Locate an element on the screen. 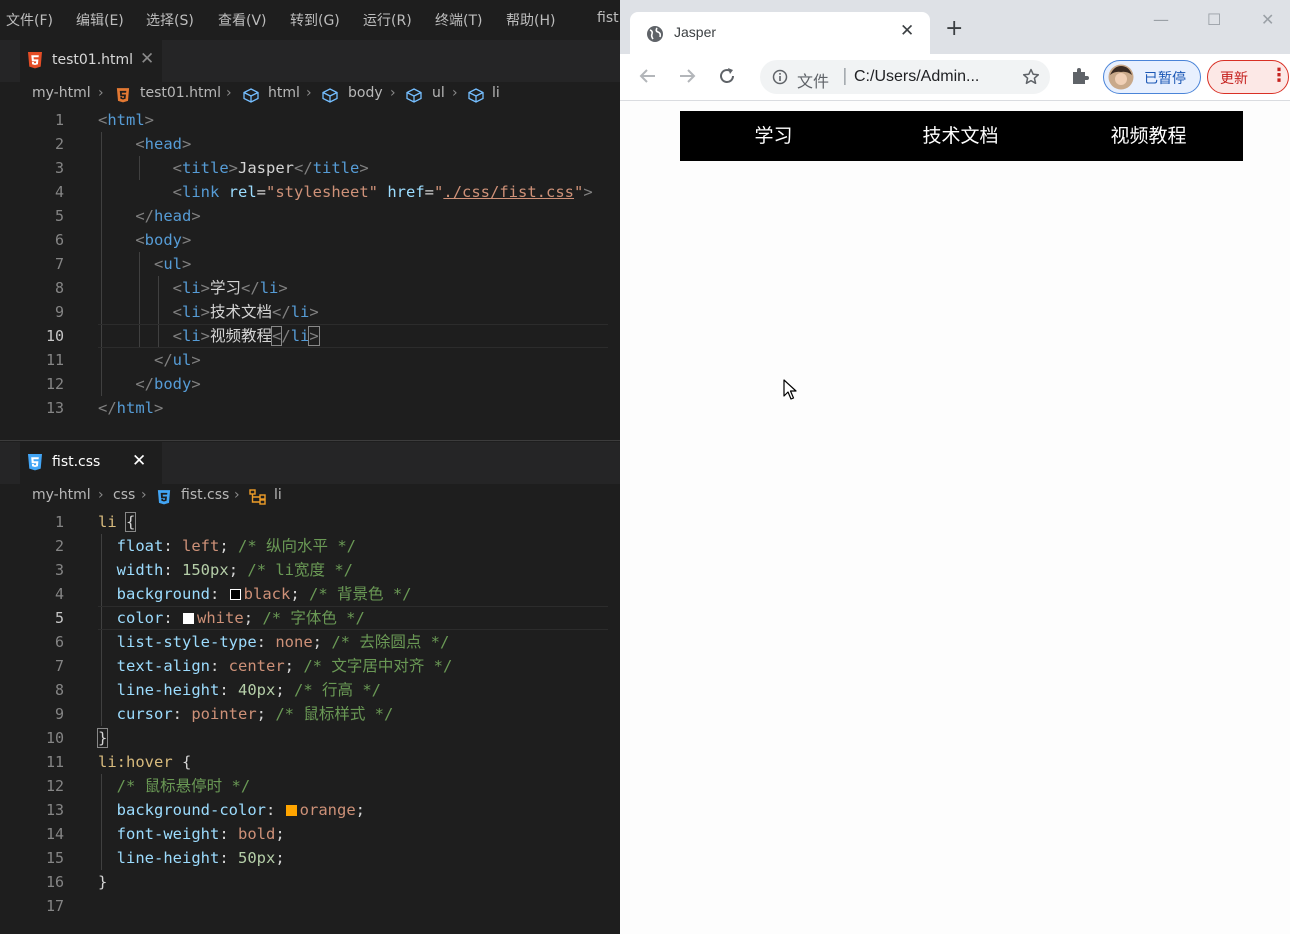  new-tab-plus-icon: + is located at coordinates (954, 28).